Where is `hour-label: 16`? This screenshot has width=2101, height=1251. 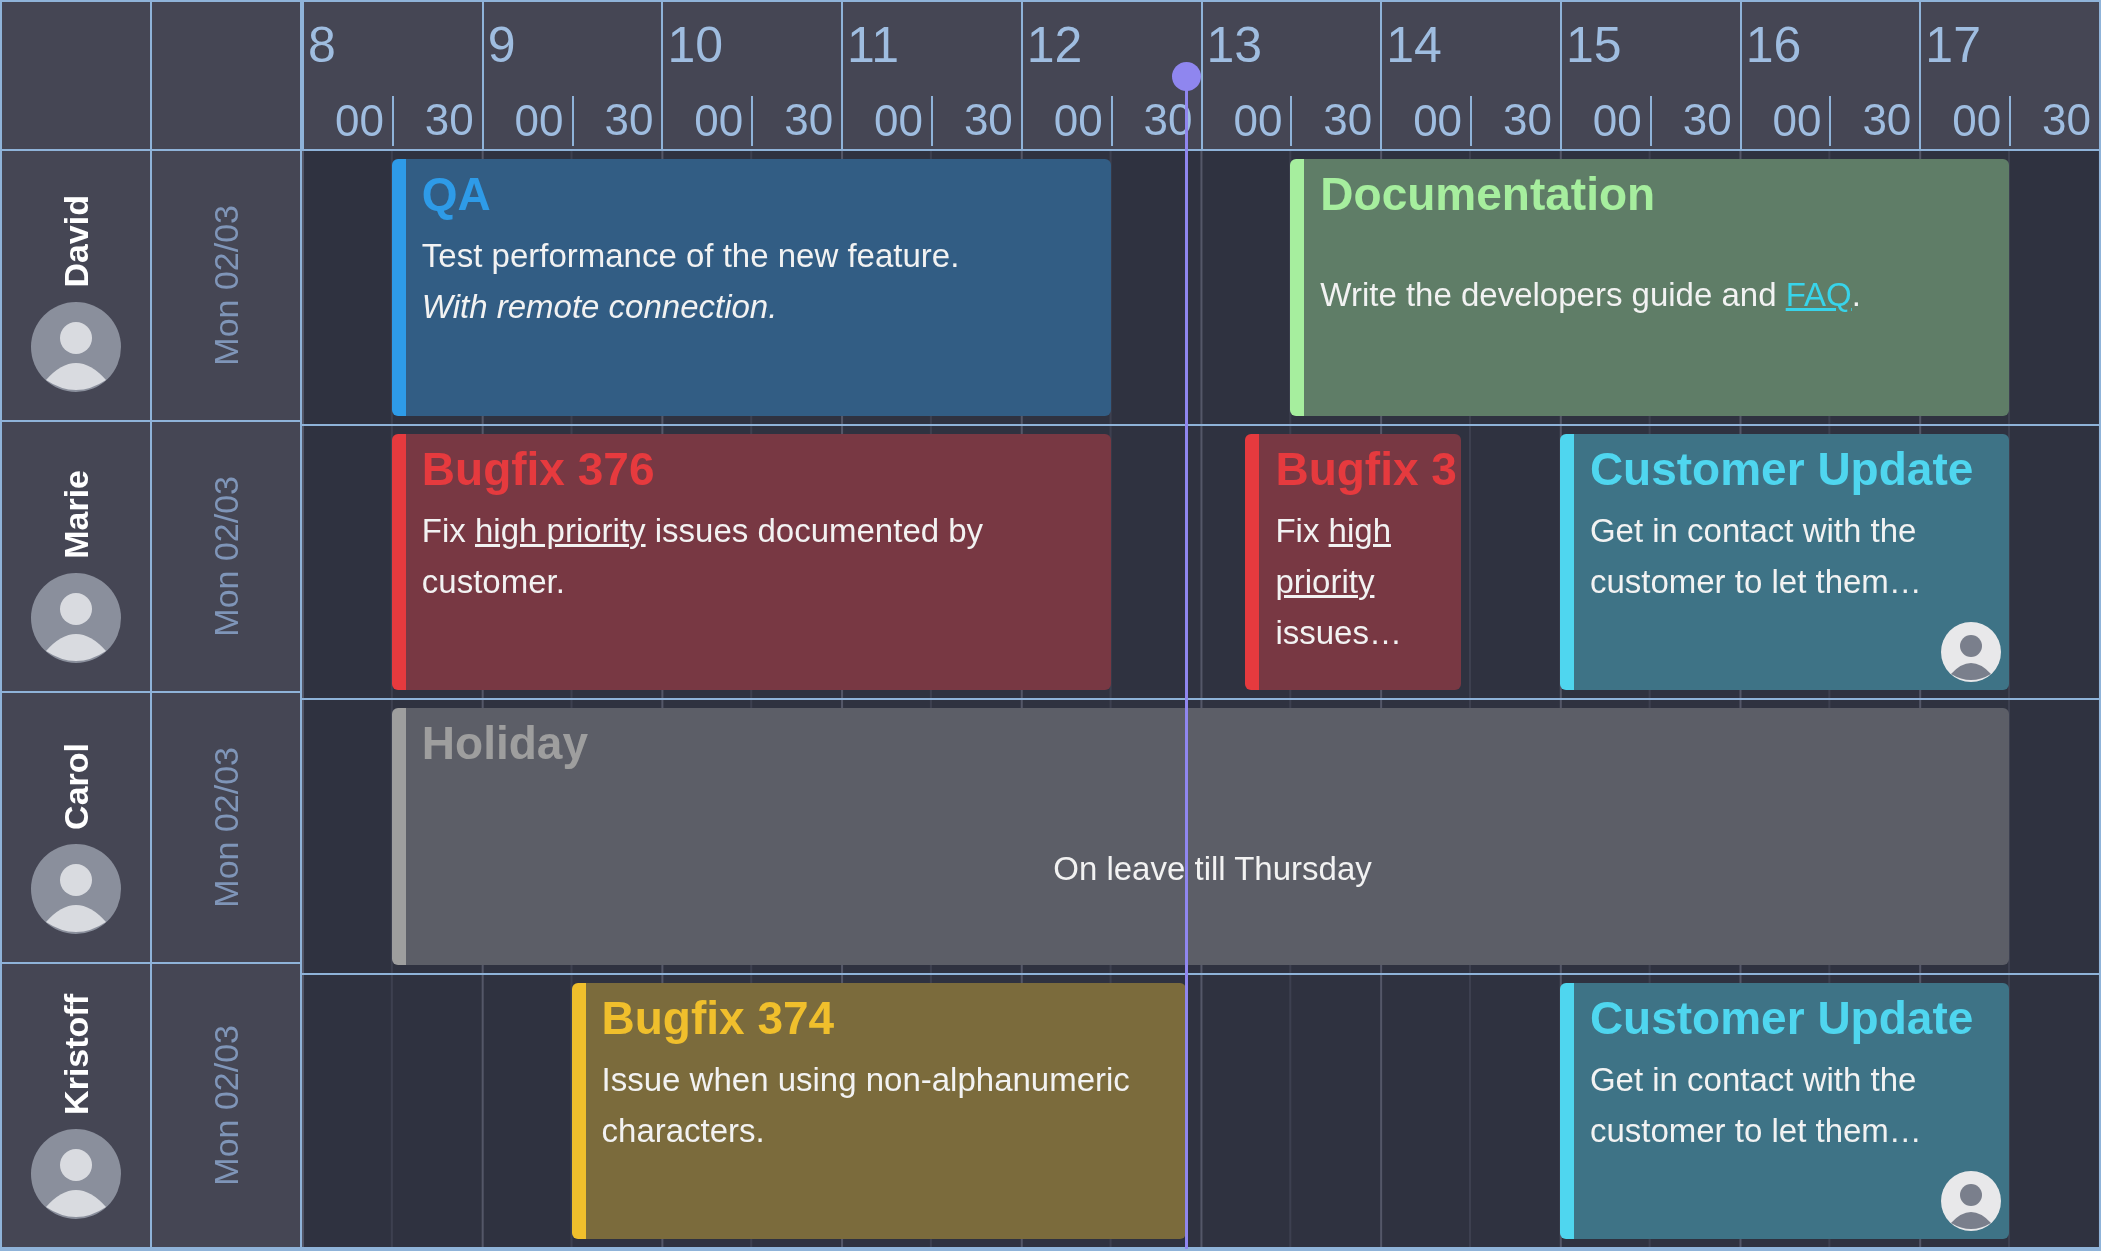 hour-label: 16 is located at coordinates (1773, 45).